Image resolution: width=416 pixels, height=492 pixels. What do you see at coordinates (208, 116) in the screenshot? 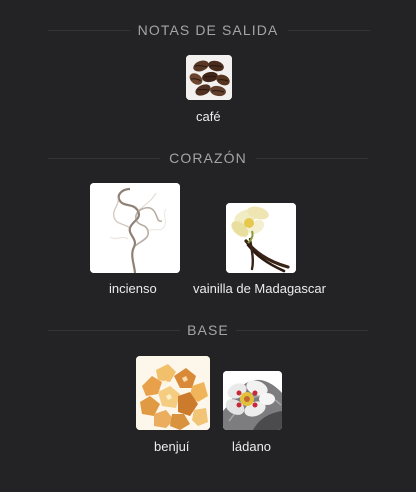
I see `note-label: café` at bounding box center [208, 116].